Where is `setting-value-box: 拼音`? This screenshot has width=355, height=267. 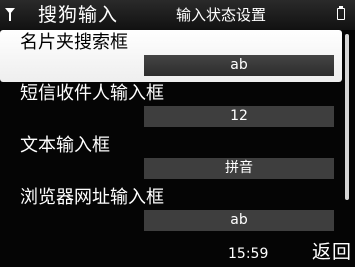
setting-value-box: 拼音 is located at coordinates (239, 168).